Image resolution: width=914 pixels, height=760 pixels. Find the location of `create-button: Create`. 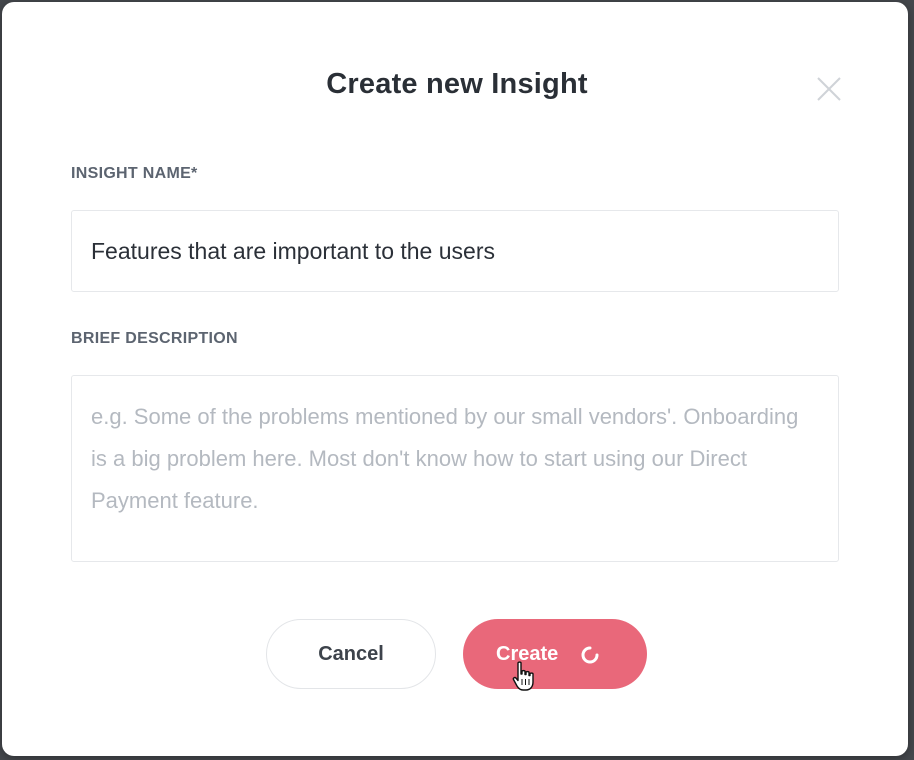

create-button: Create is located at coordinates (555, 654).